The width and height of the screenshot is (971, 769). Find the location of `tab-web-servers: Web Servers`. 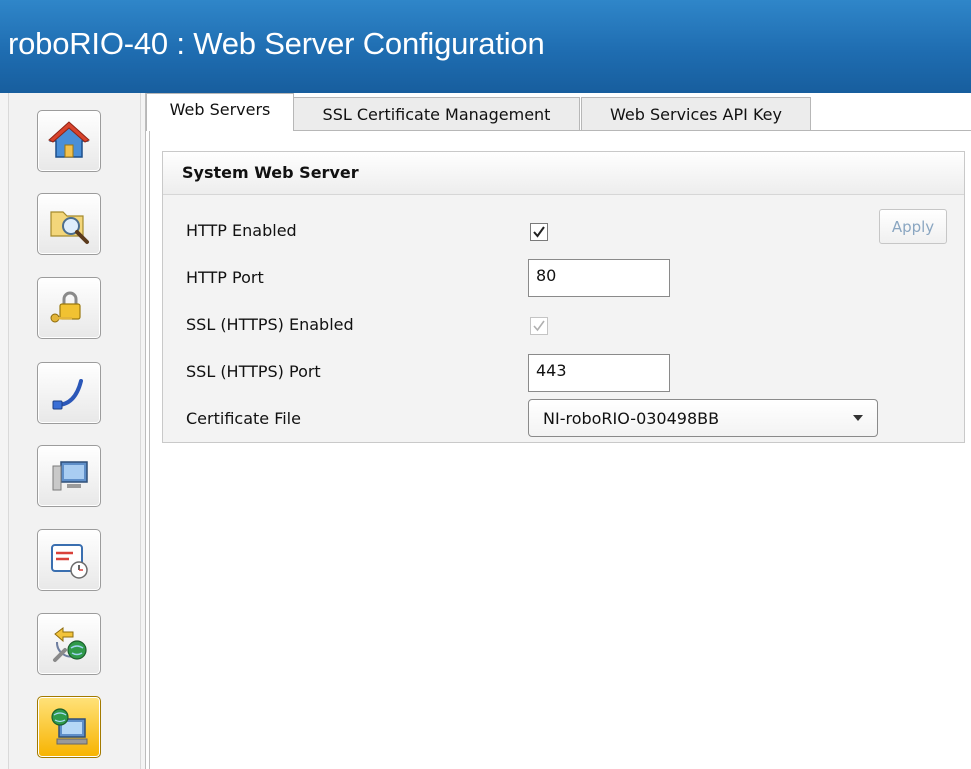

tab-web-servers: Web Servers is located at coordinates (220, 112).